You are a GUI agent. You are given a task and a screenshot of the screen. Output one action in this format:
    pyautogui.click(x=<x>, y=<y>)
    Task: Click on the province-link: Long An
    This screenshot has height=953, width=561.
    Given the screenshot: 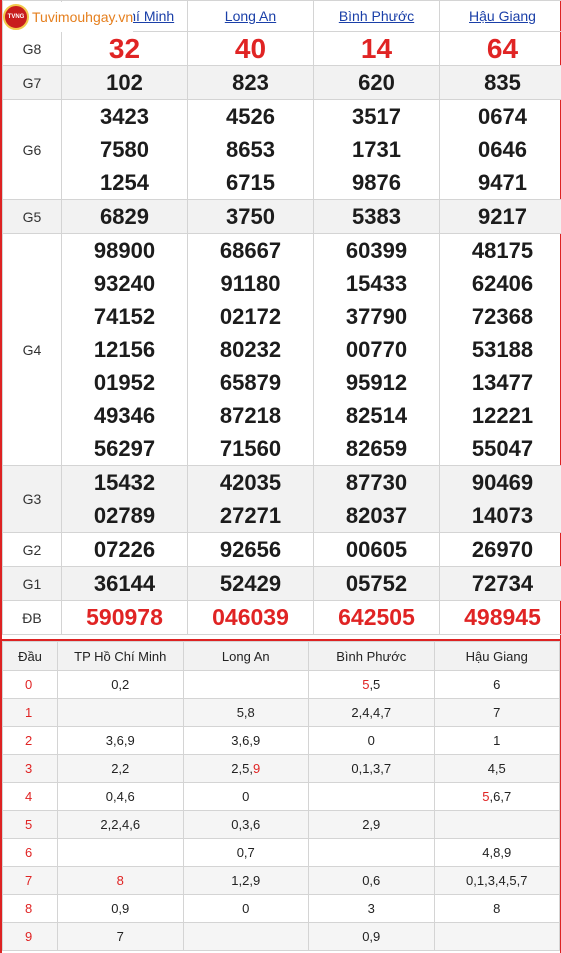 What is the action you would take?
    pyautogui.click(x=250, y=16)
    